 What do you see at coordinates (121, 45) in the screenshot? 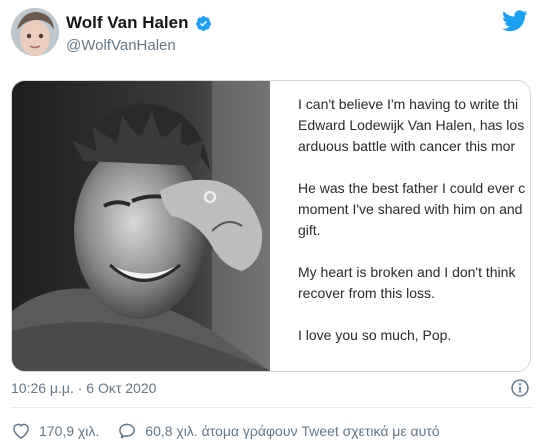
I see `author-handle: @WolfVanHalen` at bounding box center [121, 45].